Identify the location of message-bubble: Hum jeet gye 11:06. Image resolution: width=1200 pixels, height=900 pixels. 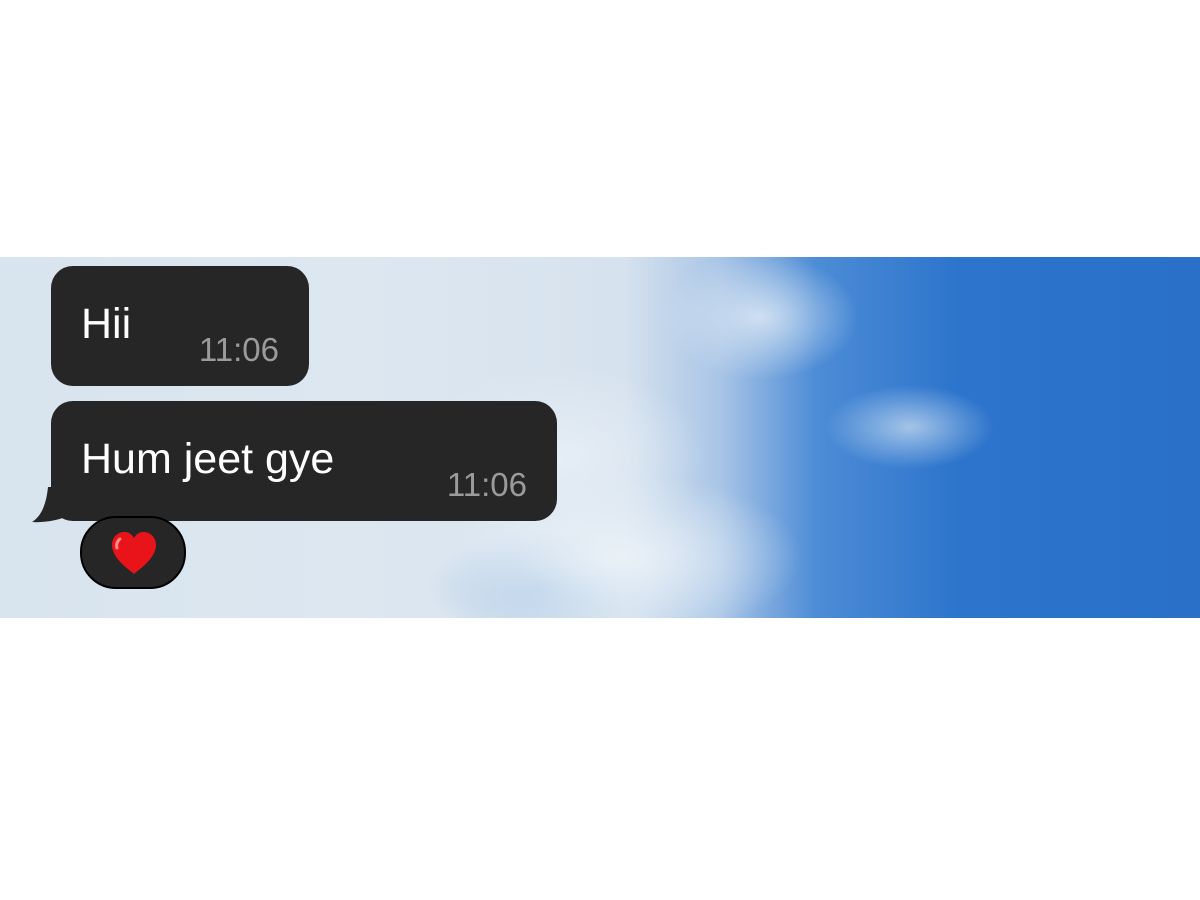
(304, 461).